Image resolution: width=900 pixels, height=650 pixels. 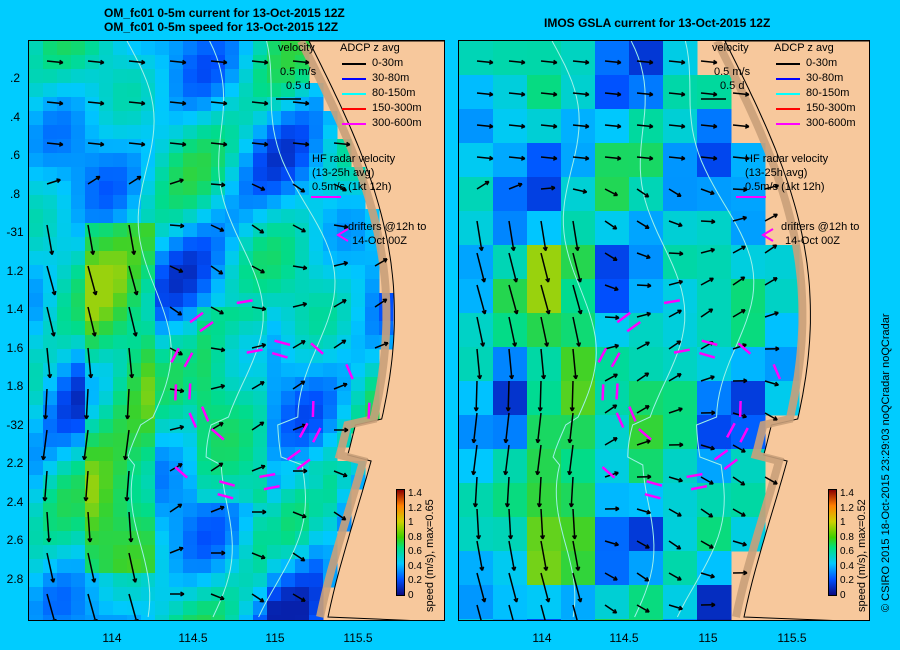 I want to click on colorbar-tick: 1.4, so click(x=847, y=493).